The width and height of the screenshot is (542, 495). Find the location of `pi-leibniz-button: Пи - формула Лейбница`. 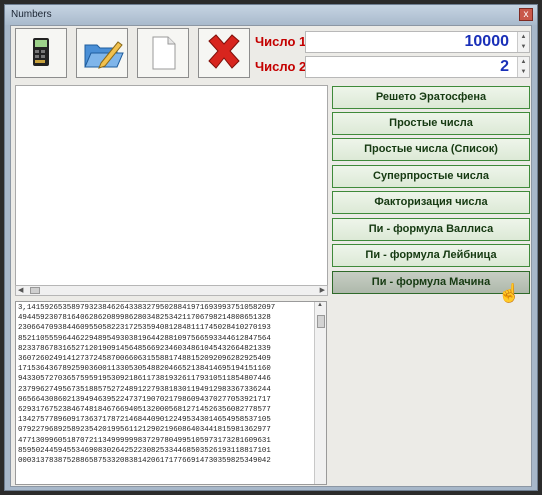

pi-leibniz-button: Пи - формула Лейбница is located at coordinates (431, 255).